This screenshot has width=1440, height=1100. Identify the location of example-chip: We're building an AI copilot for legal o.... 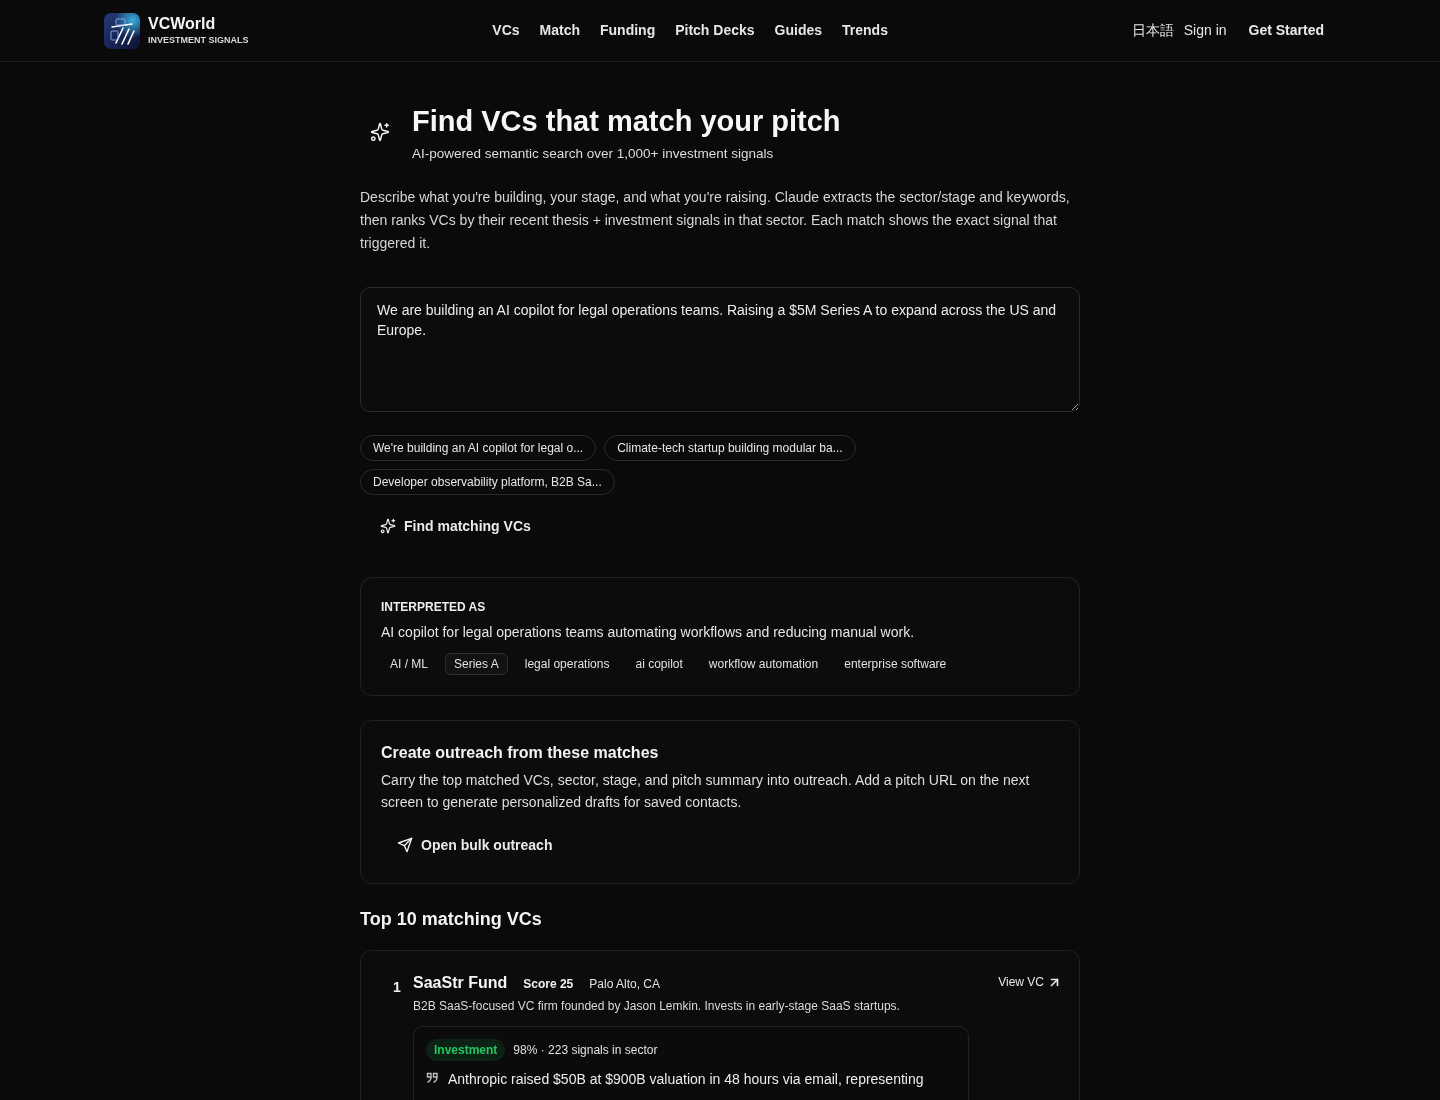
(478, 448).